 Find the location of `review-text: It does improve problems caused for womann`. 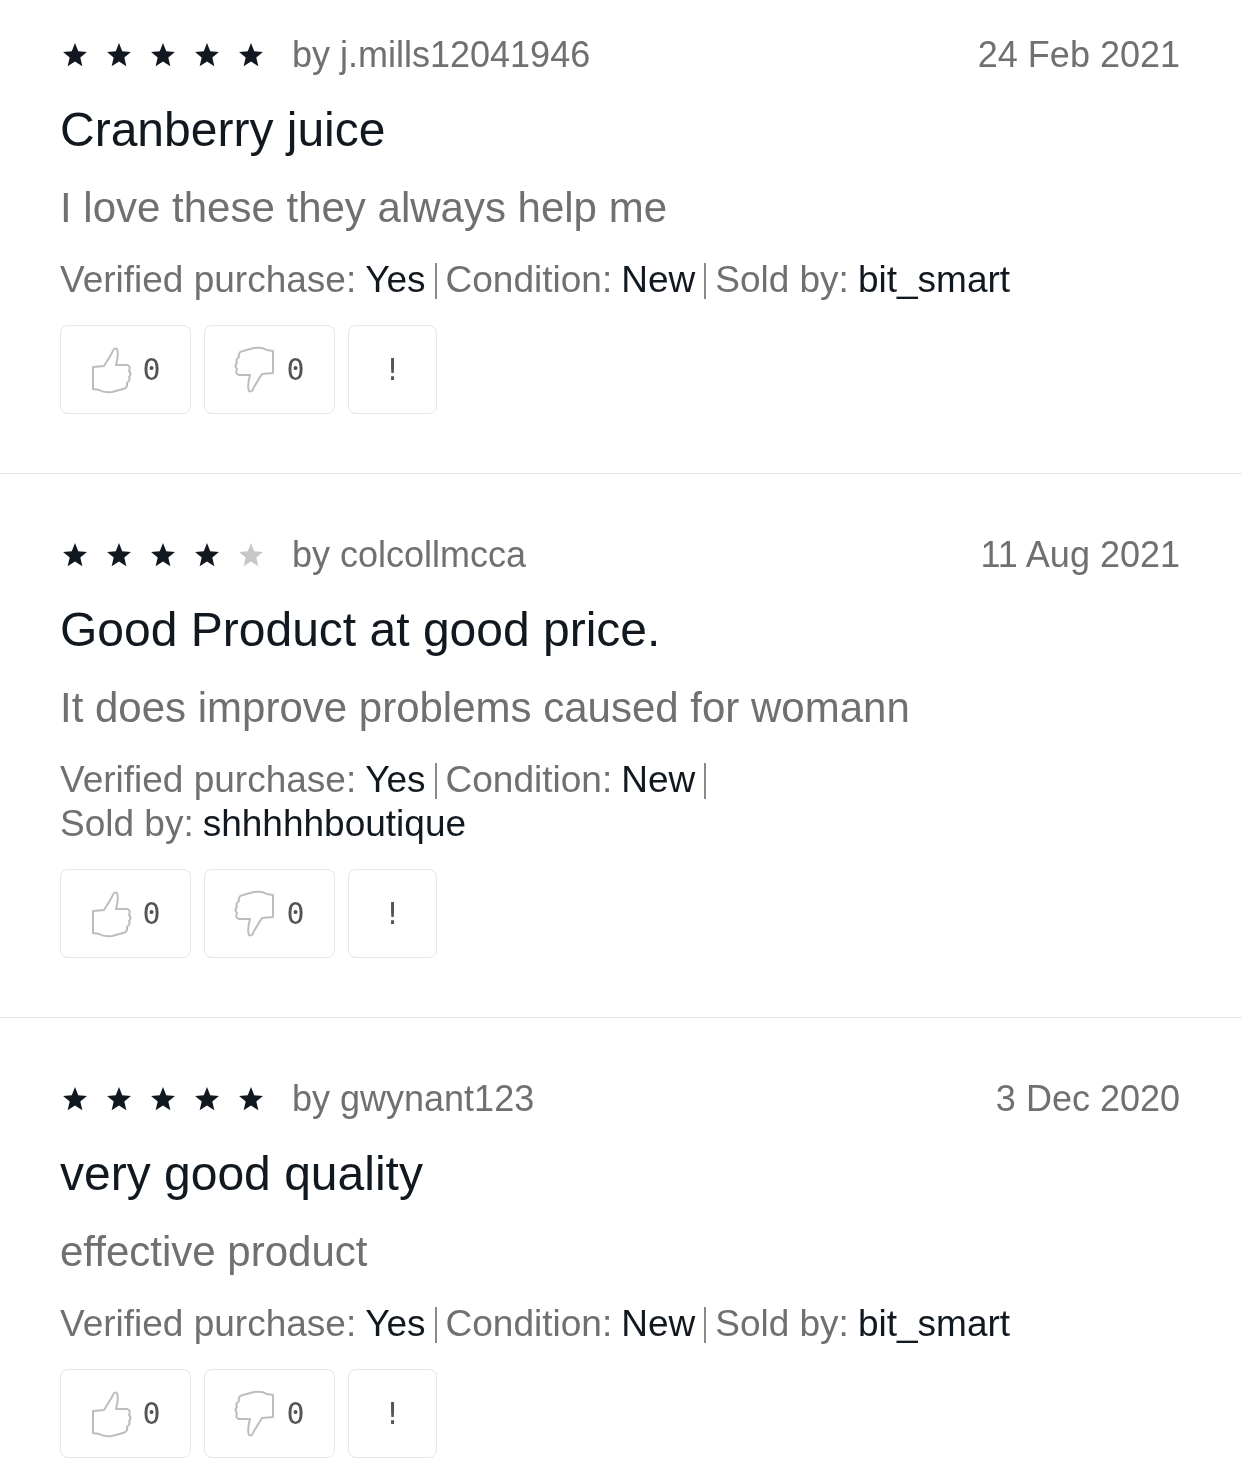

review-text: It does improve problems caused for womann is located at coordinates (485, 708).